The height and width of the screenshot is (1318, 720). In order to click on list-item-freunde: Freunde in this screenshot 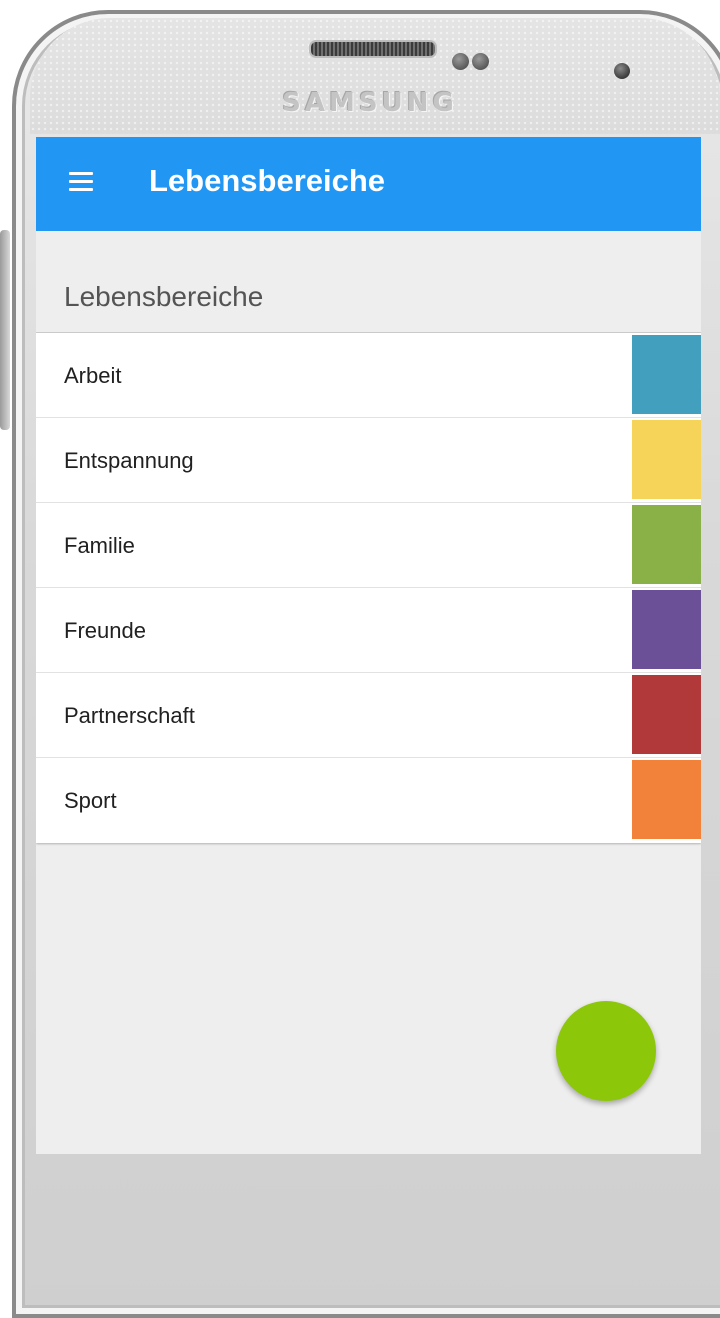, I will do `click(368, 630)`.